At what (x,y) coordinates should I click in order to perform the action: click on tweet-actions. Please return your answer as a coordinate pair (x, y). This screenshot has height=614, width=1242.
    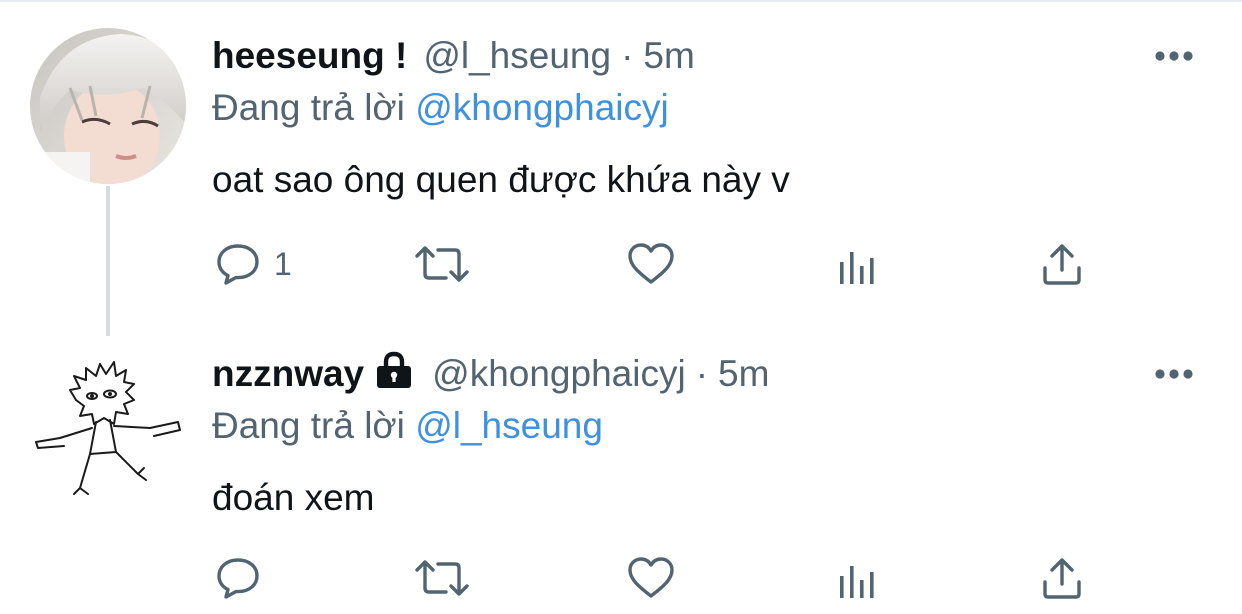
    Looking at the image, I should click on (662, 578).